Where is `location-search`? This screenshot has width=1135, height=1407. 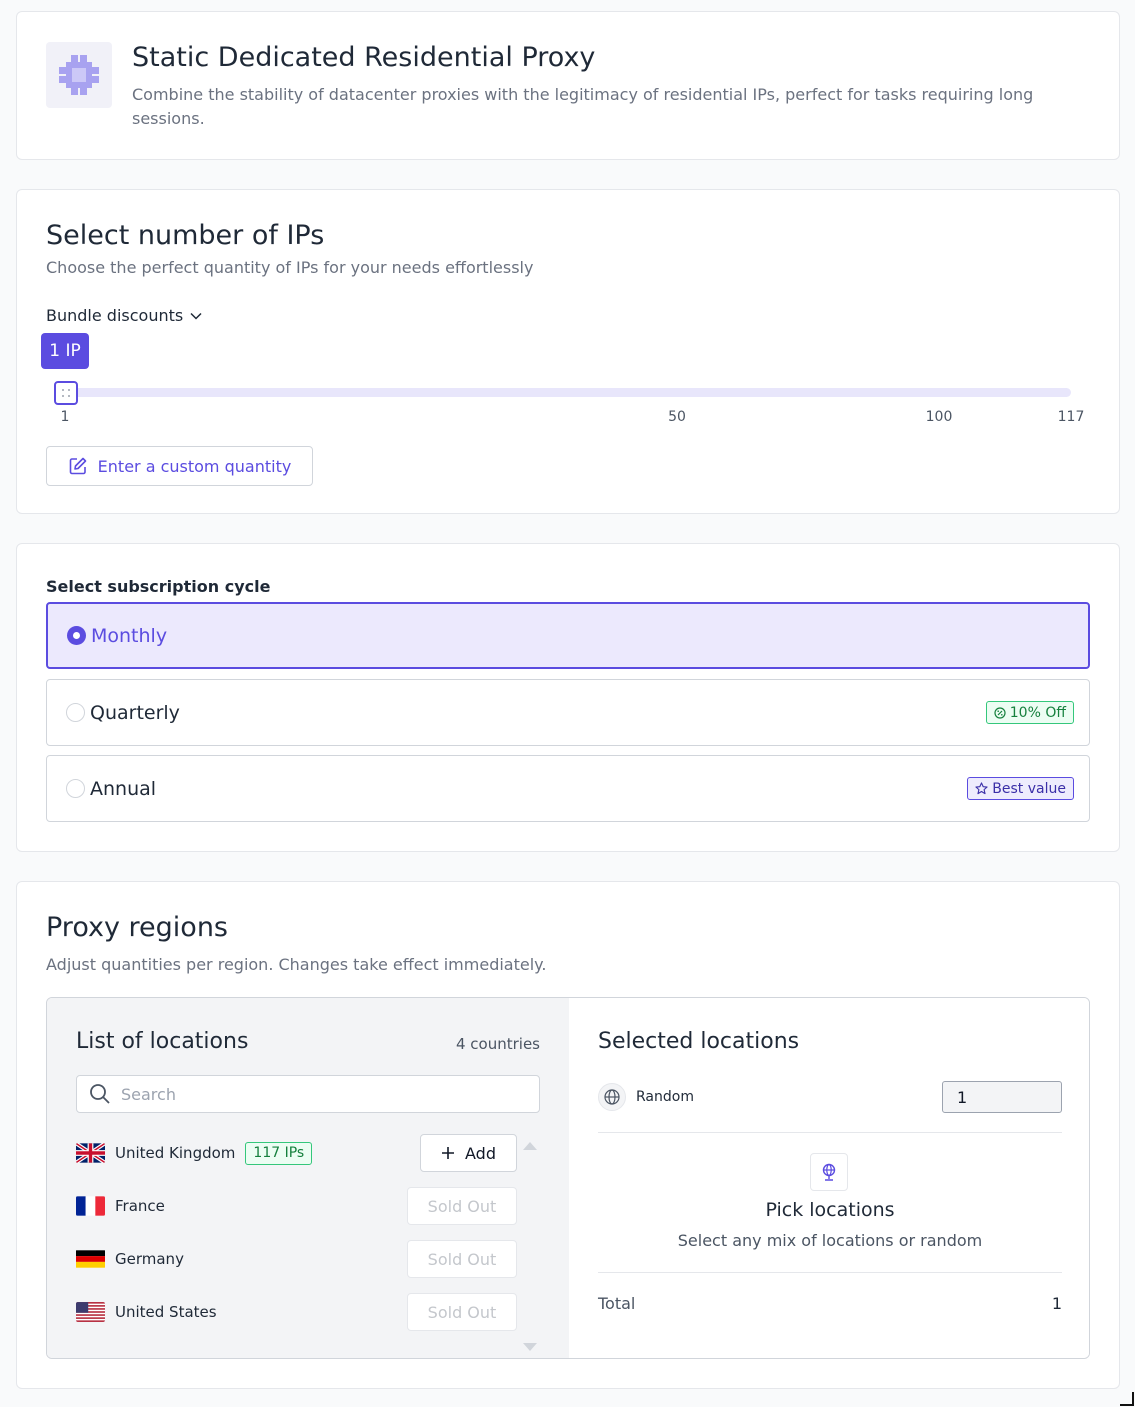 location-search is located at coordinates (308, 1094).